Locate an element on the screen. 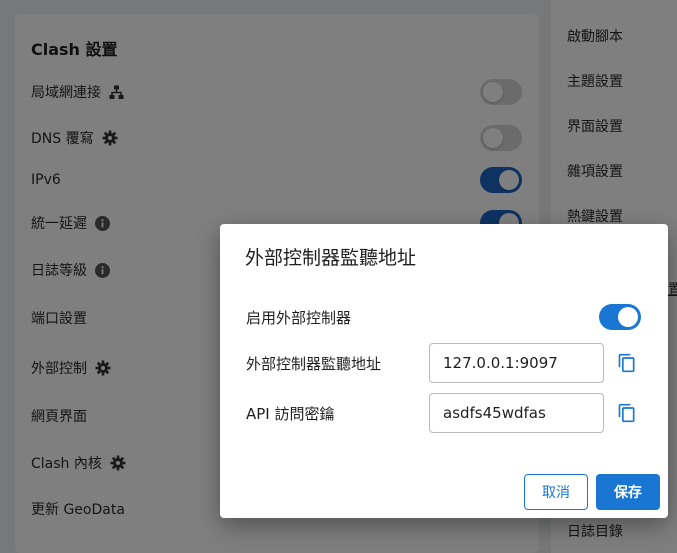  listen-address-label: 外部控制器監聽地址 is located at coordinates (314, 364).